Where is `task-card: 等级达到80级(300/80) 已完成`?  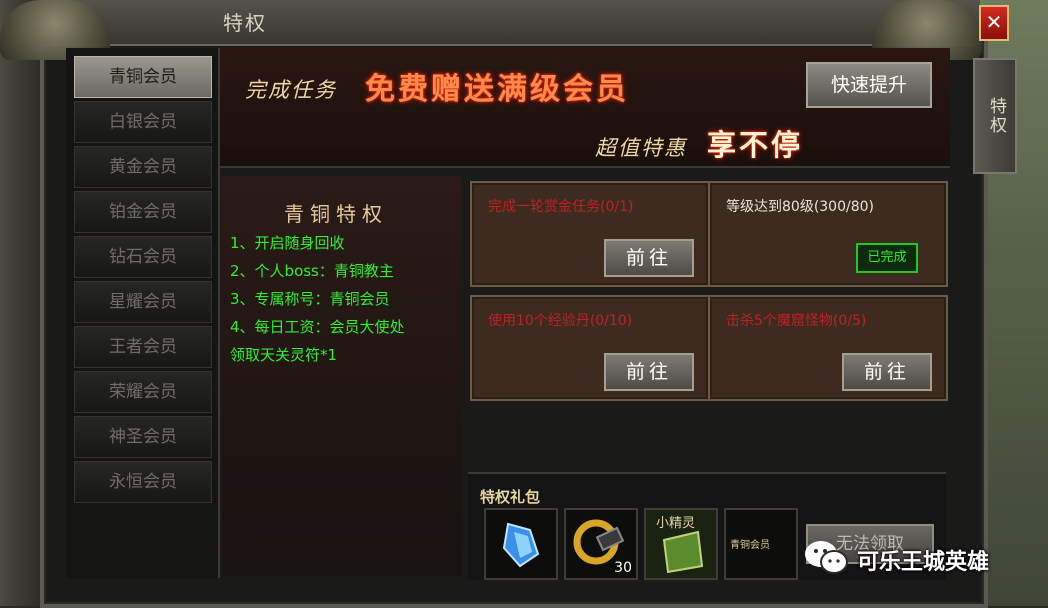
task-card: 等级达到80级(300/80) 已完成 is located at coordinates (828, 234).